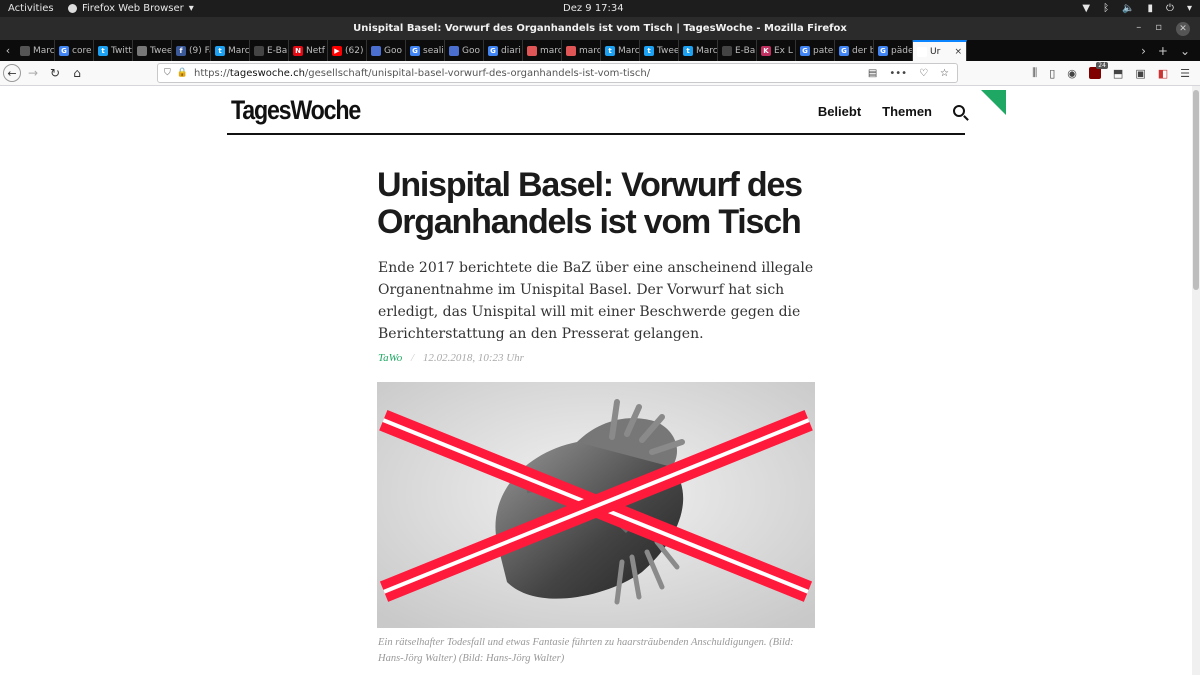  I want to click on tab: Gder b, so click(854, 50).